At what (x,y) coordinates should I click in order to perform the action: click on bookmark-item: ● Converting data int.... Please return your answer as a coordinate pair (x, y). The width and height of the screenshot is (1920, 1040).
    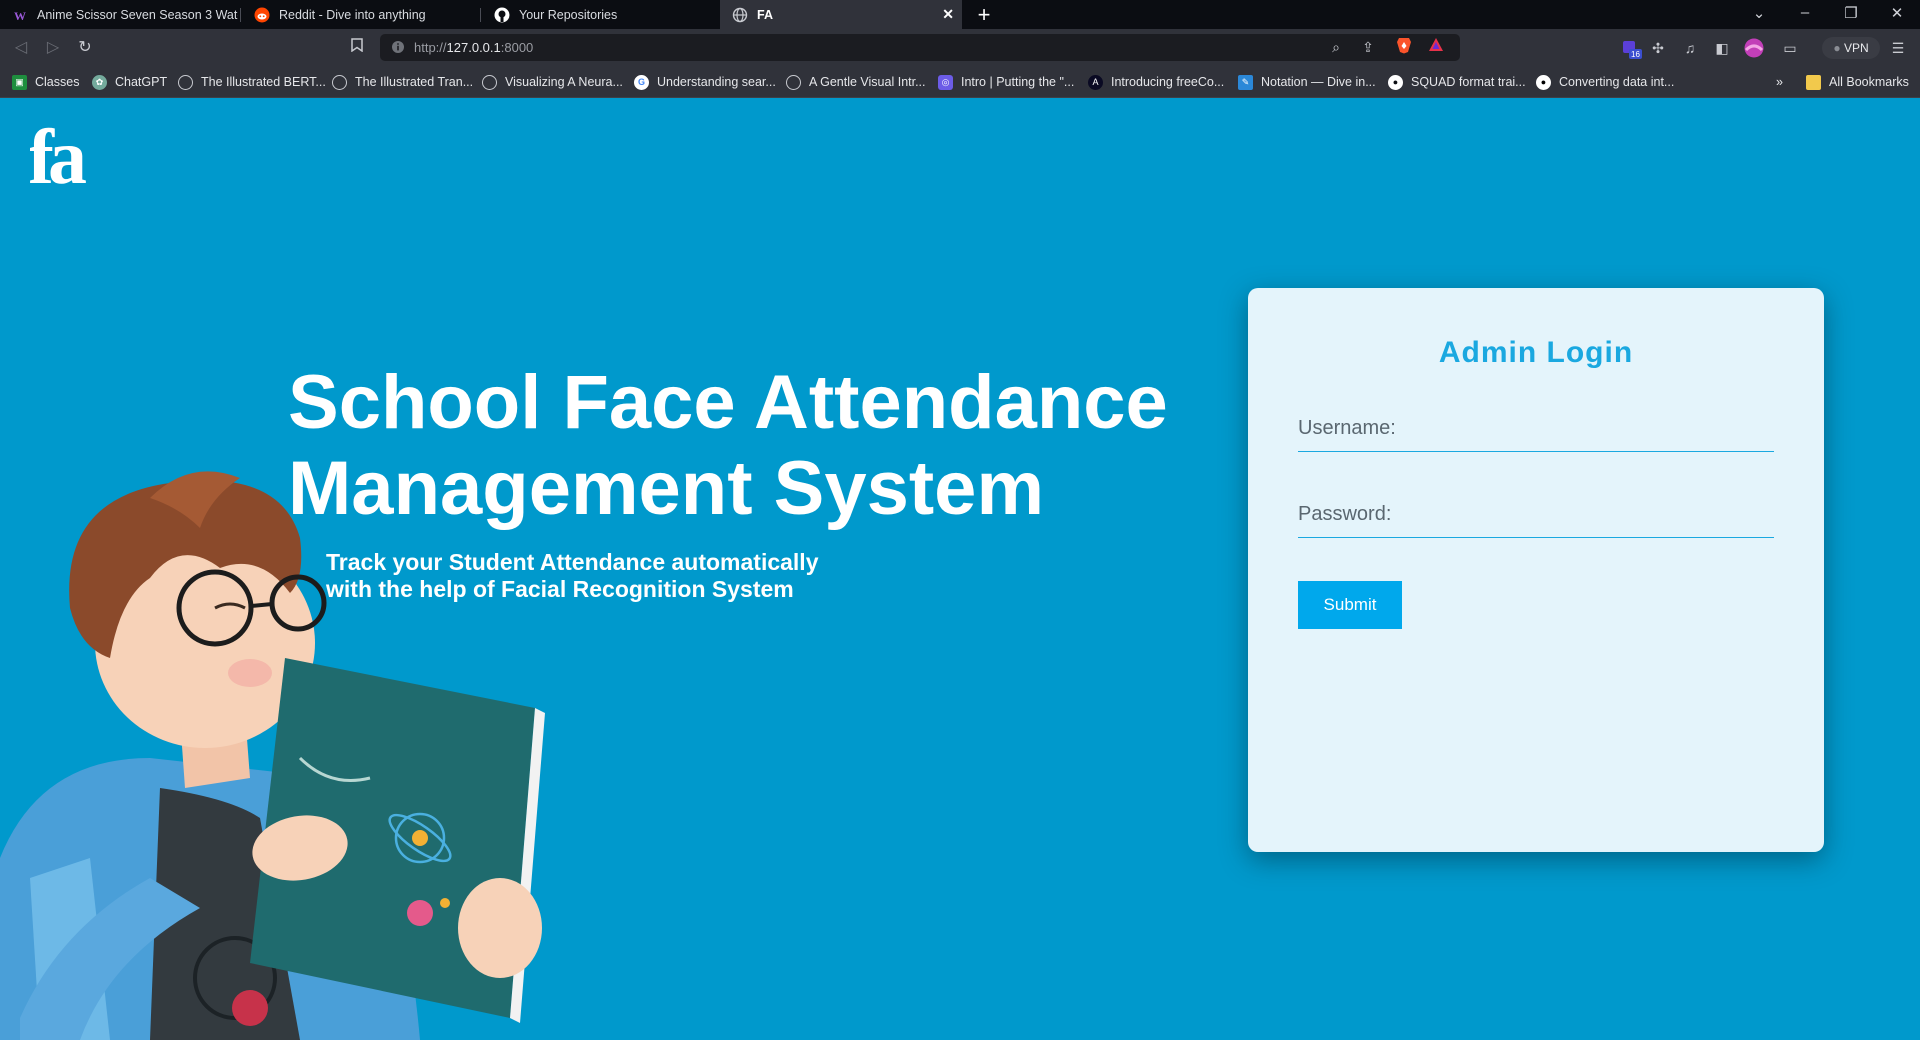
    Looking at the image, I should click on (1605, 82).